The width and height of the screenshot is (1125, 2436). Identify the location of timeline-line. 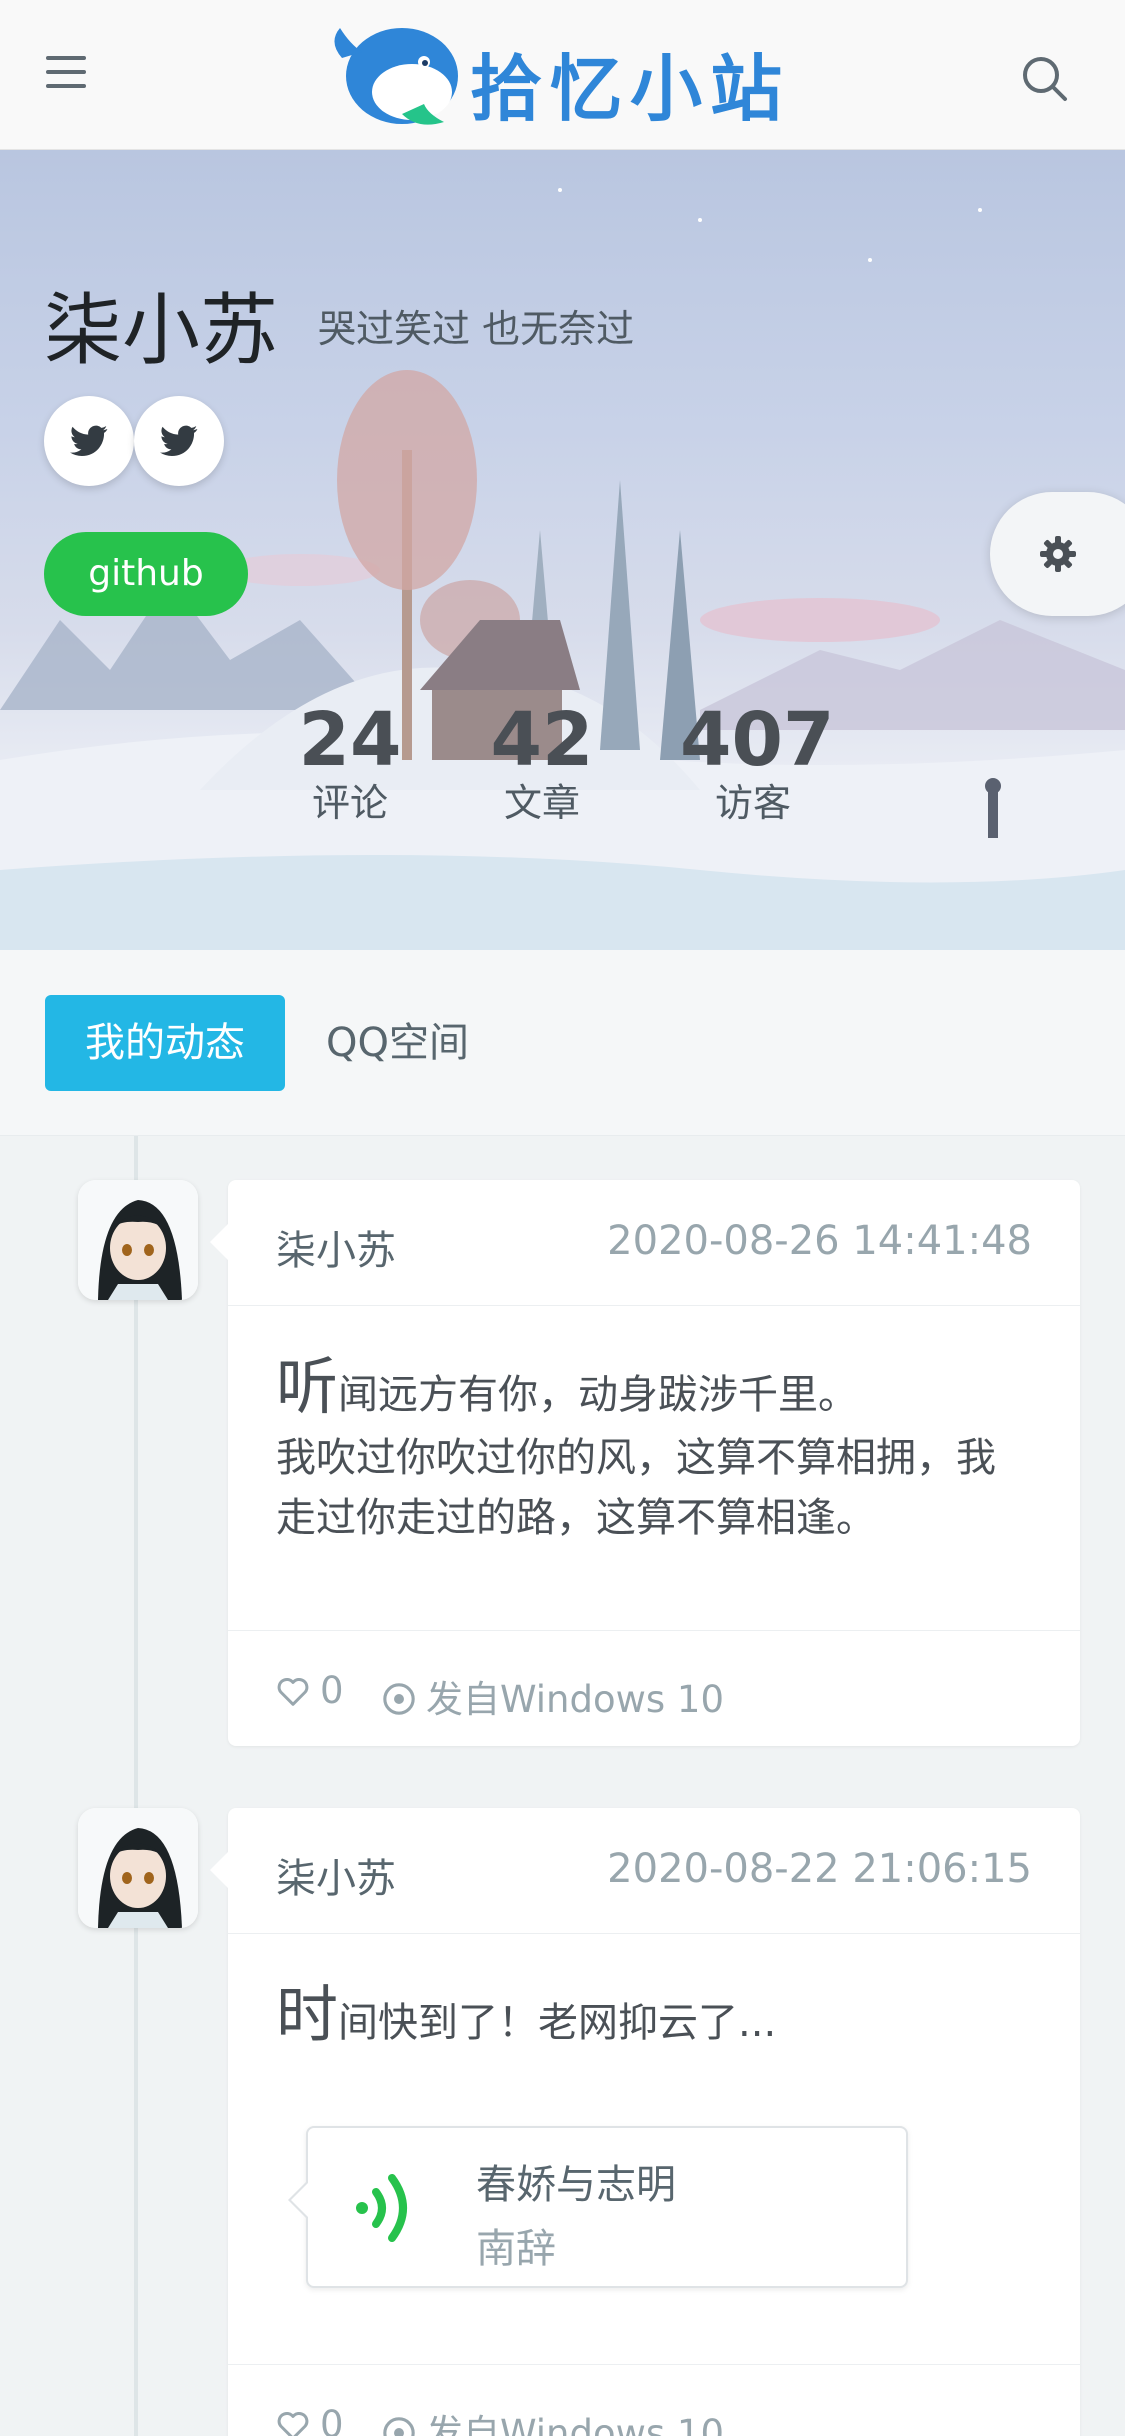
(136, 1786).